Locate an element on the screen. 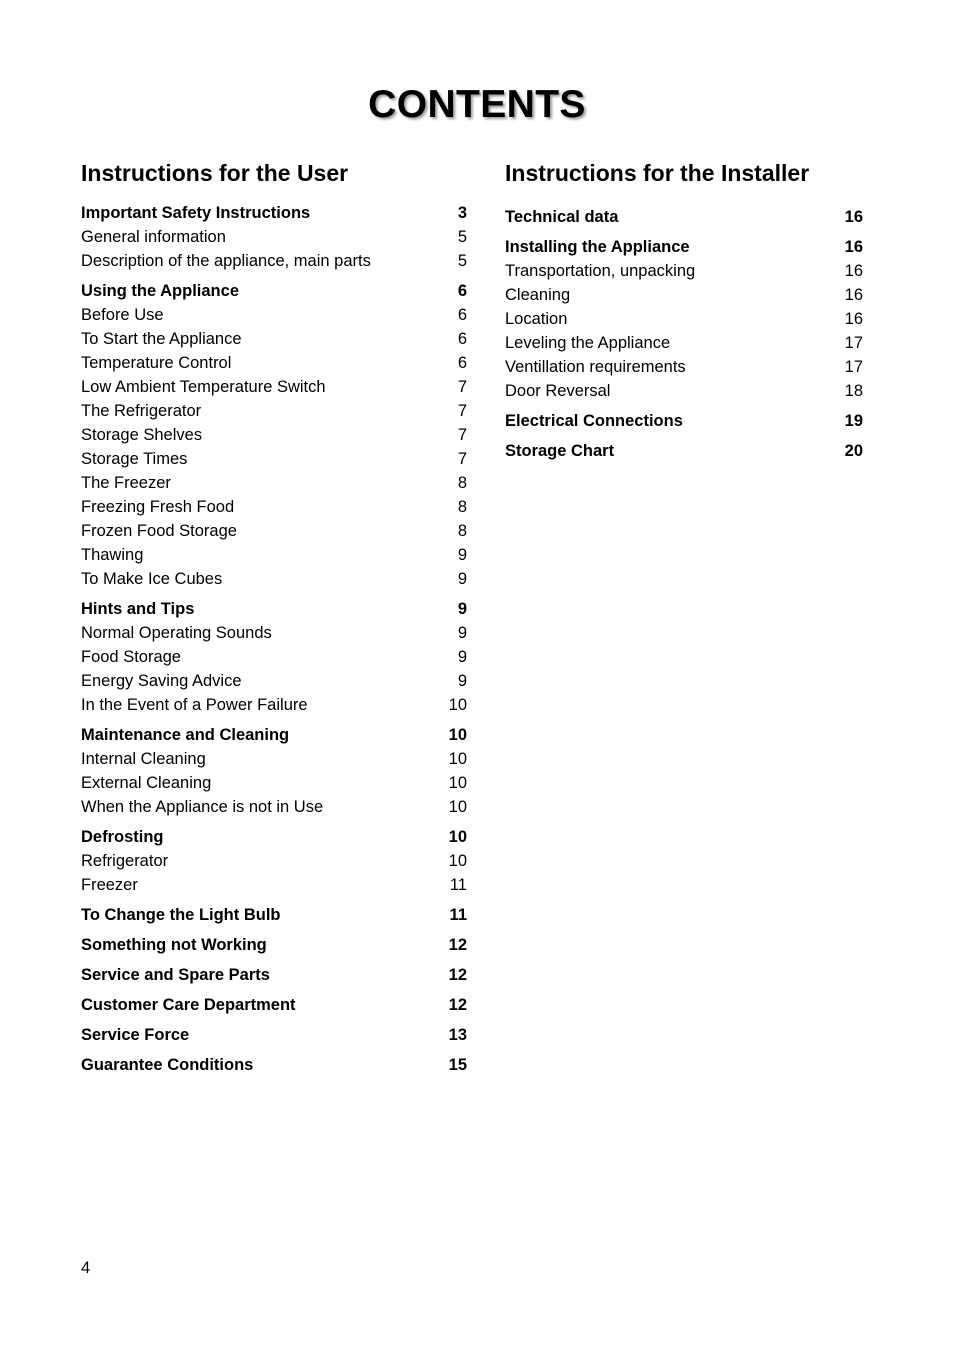 Image resolution: width=954 pixels, height=1351 pixels. toc-sub-entry: To Make Ice Cubes 9 is located at coordinates (274, 579).